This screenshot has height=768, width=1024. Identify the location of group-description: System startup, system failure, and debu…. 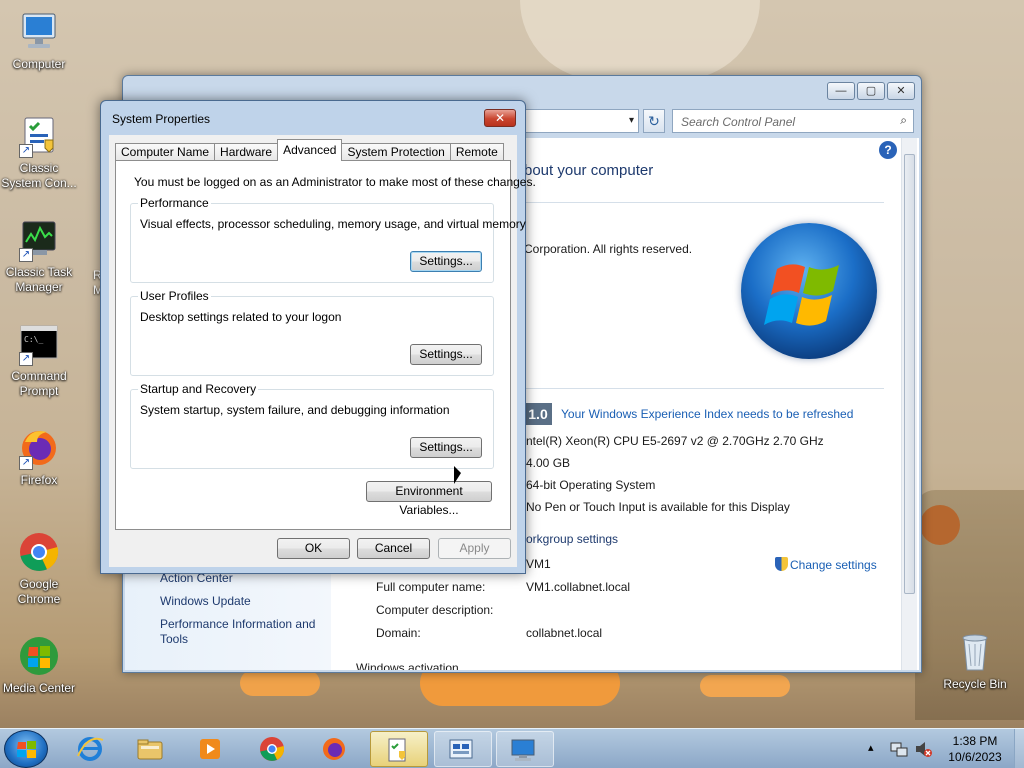
(295, 410).